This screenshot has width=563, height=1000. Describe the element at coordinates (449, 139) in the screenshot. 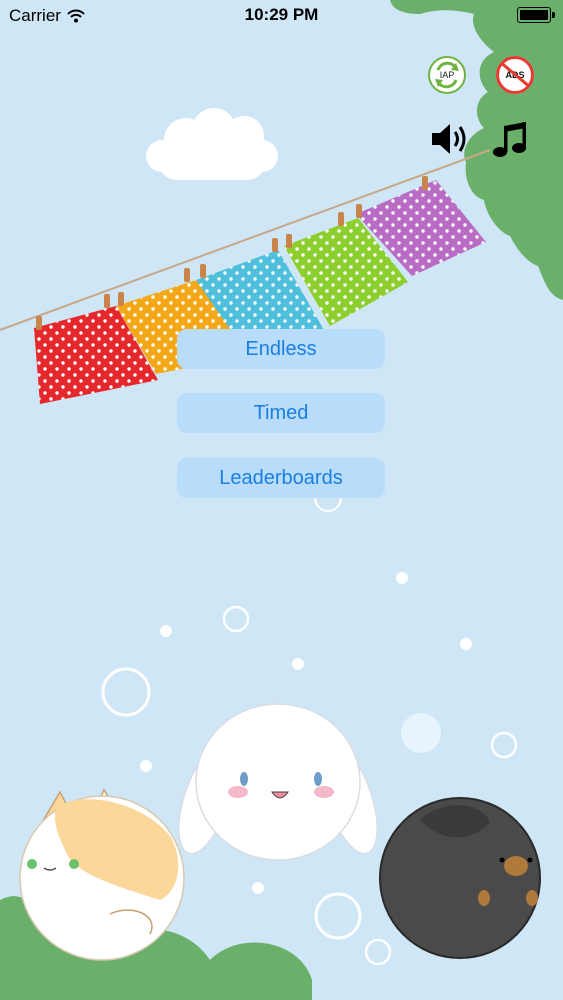

I see `speaker-icon` at that location.